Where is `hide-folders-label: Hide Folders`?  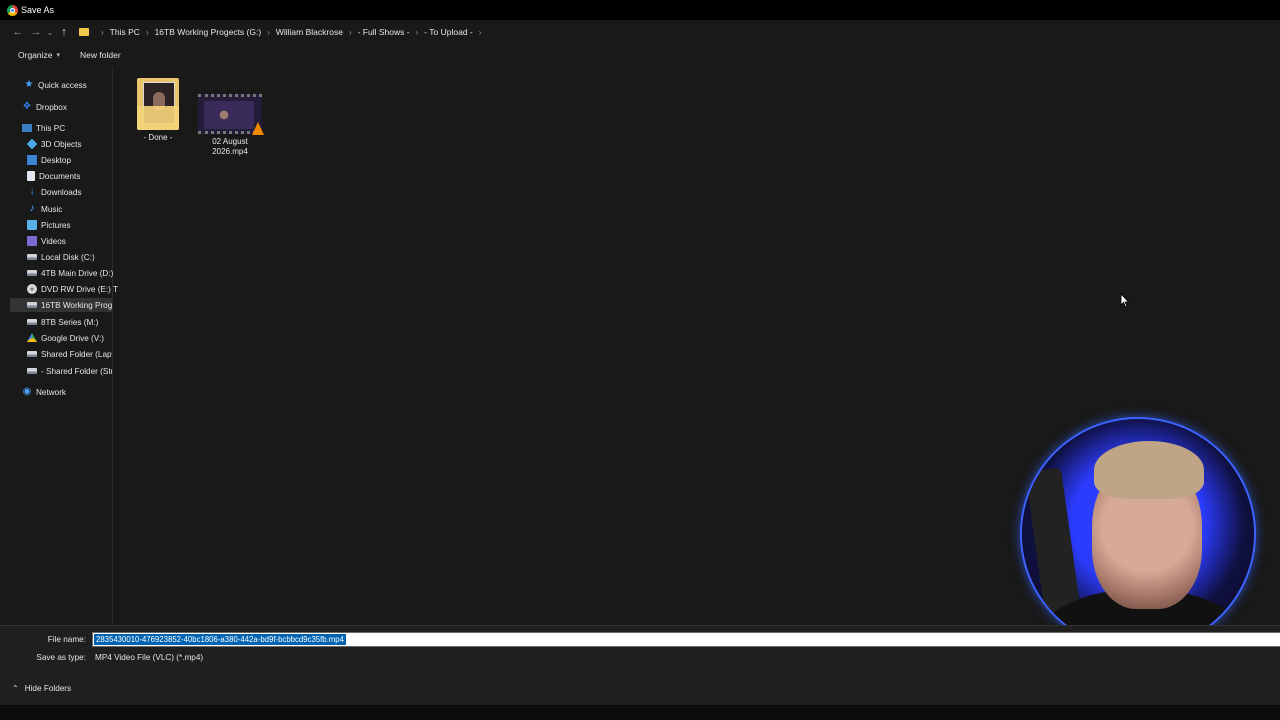
hide-folders-label: Hide Folders is located at coordinates (48, 688).